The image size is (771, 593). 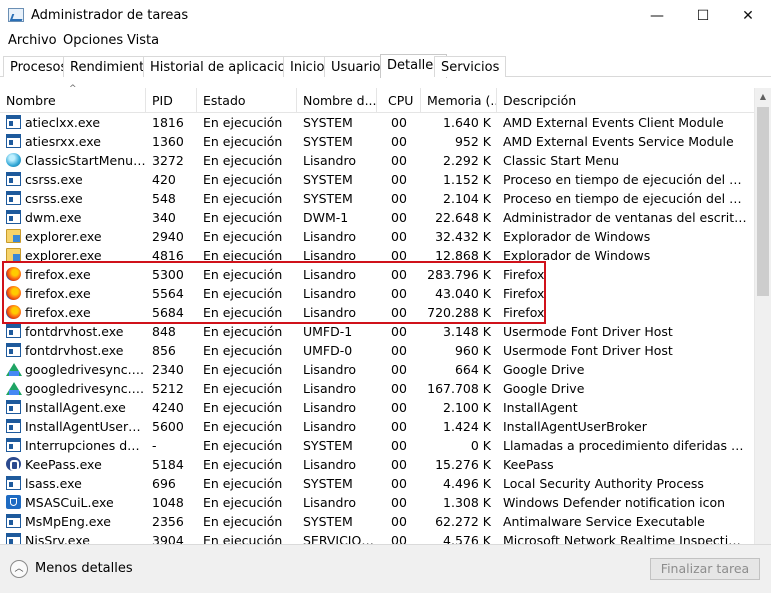 What do you see at coordinates (625, 100) in the screenshot?
I see `column-header-descripcion: Descripción` at bounding box center [625, 100].